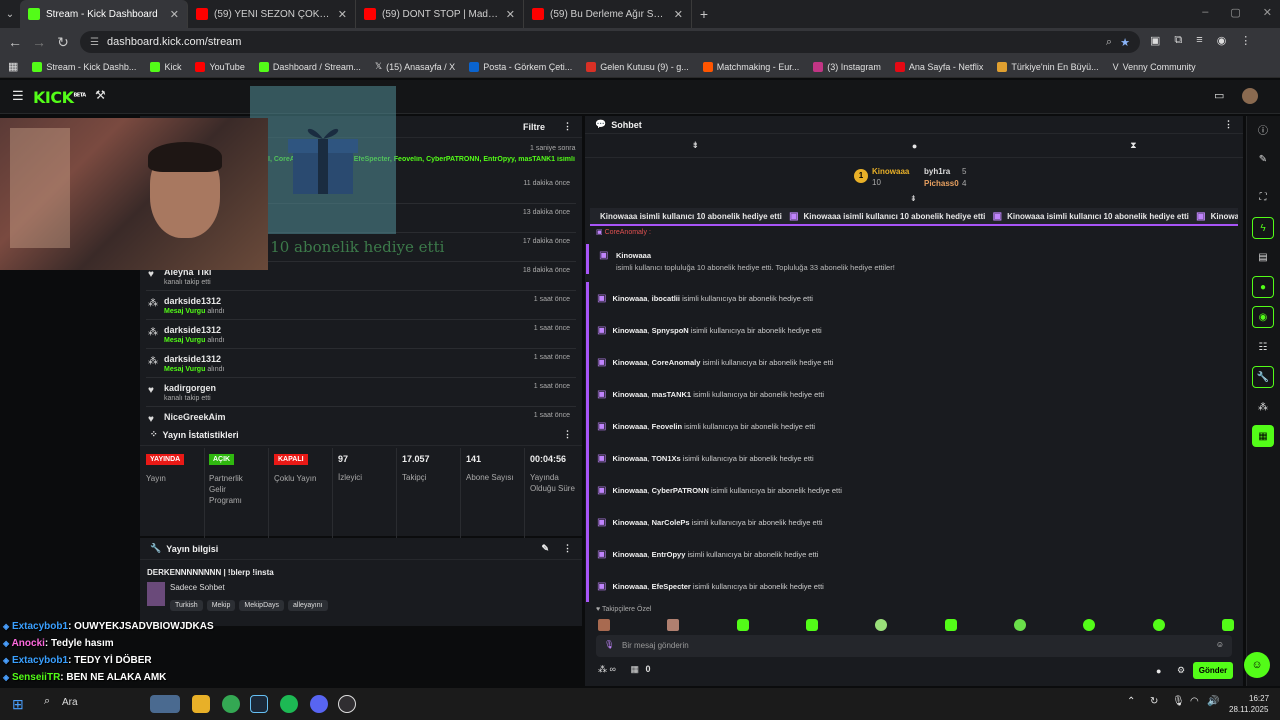 This screenshot has height=720, width=1280. I want to click on bookmark-item: Ana Sayfa - Netflix, so click(938, 66).